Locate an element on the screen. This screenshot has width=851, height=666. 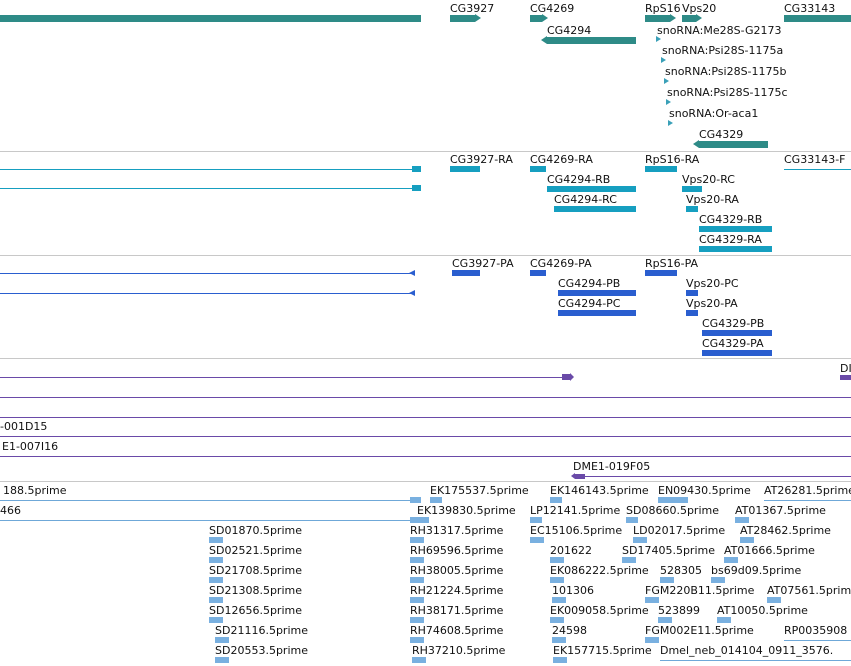
protein-label: CG4329-PB is located at coordinates (733, 323).